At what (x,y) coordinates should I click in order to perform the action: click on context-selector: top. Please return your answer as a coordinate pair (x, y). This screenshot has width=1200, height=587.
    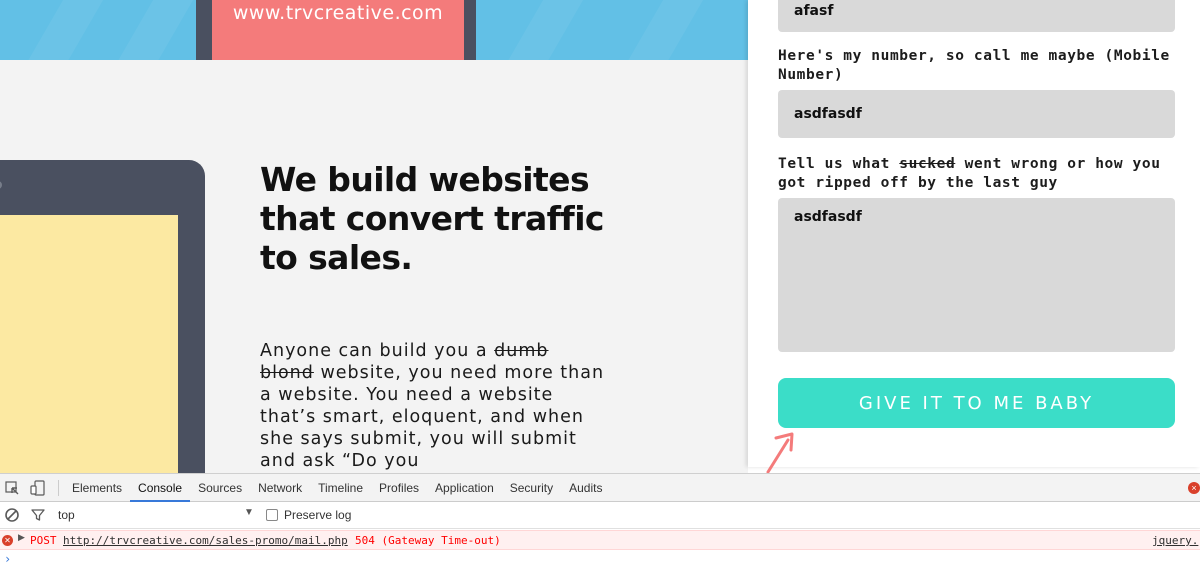
    Looking at the image, I should click on (66, 515).